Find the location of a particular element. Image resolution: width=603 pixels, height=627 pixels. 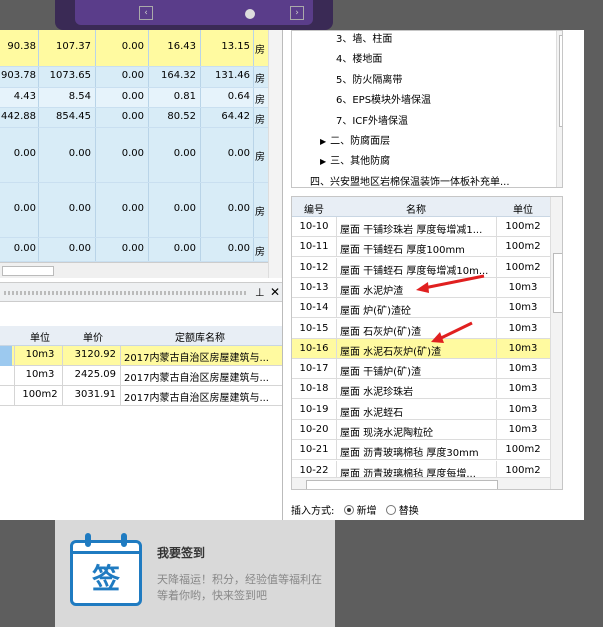

radio-replace is located at coordinates (390, 510).